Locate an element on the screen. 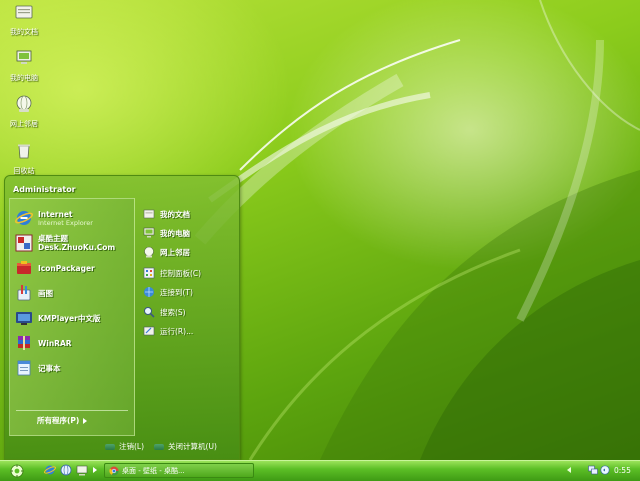 Image resolution: width=640 pixels, height=481 pixels. place-connect-to: 连接到(T) is located at coordinates (168, 292).